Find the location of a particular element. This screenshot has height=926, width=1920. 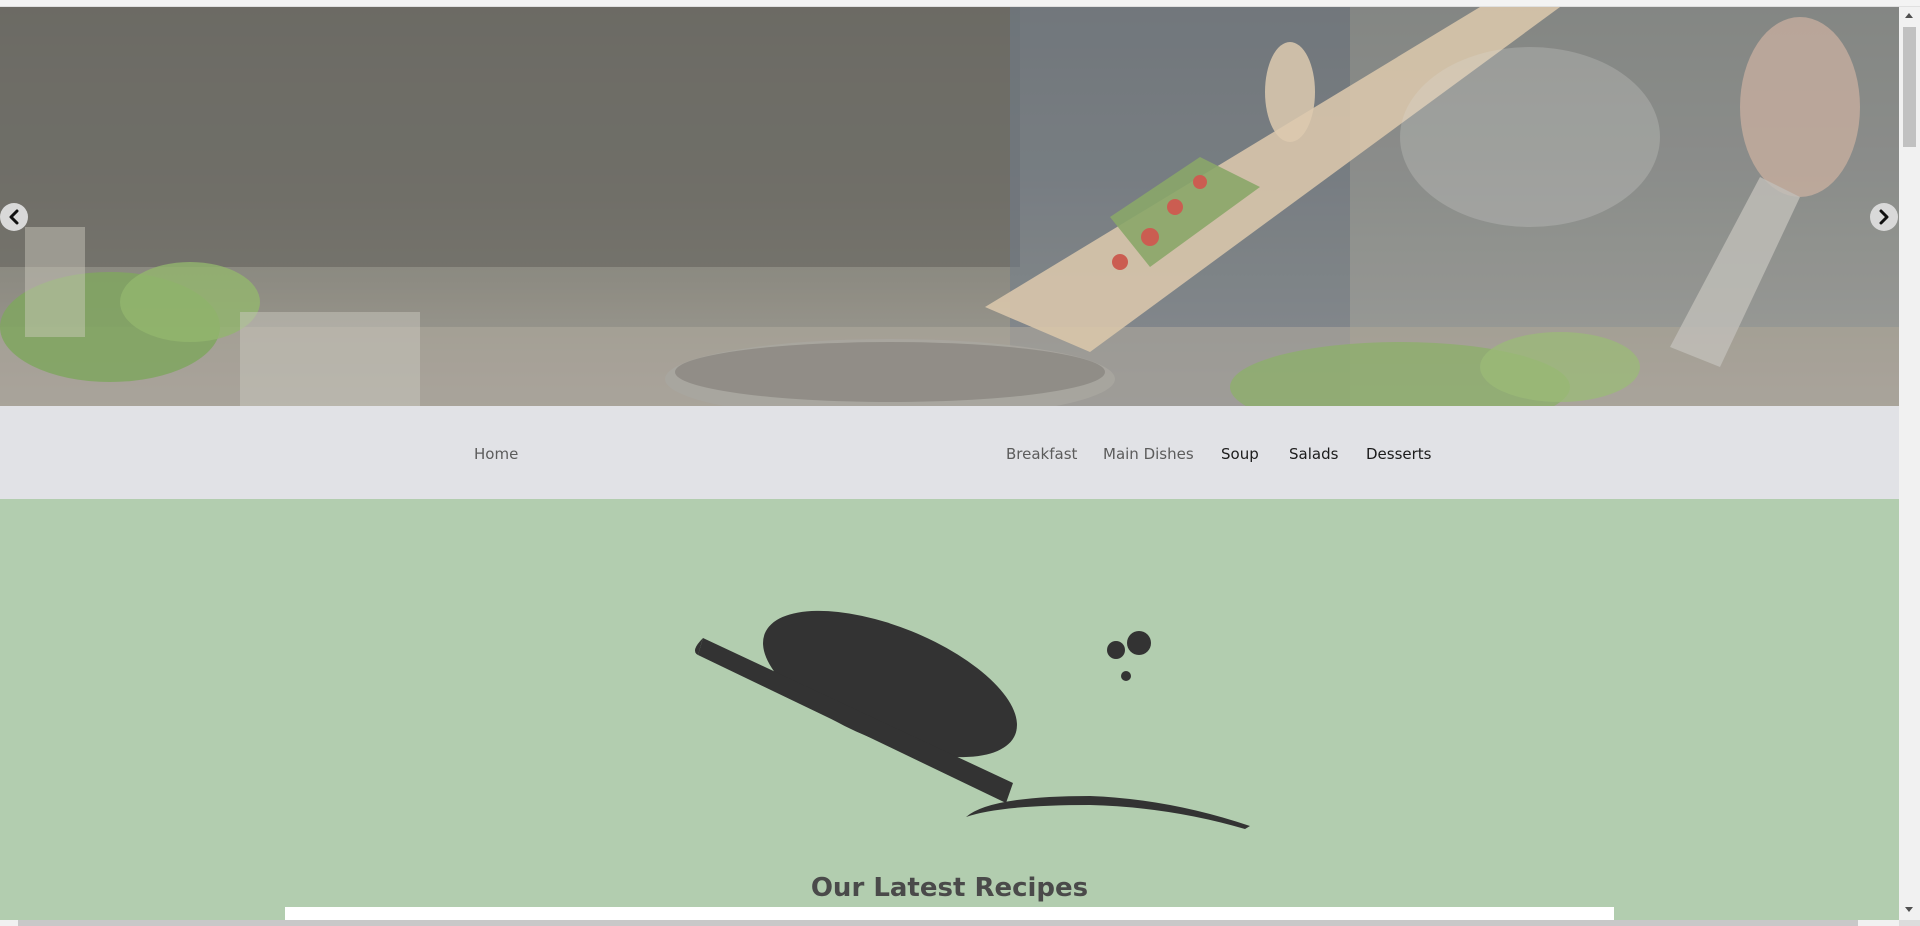

nav-salads-link: Salads is located at coordinates (1313, 454).